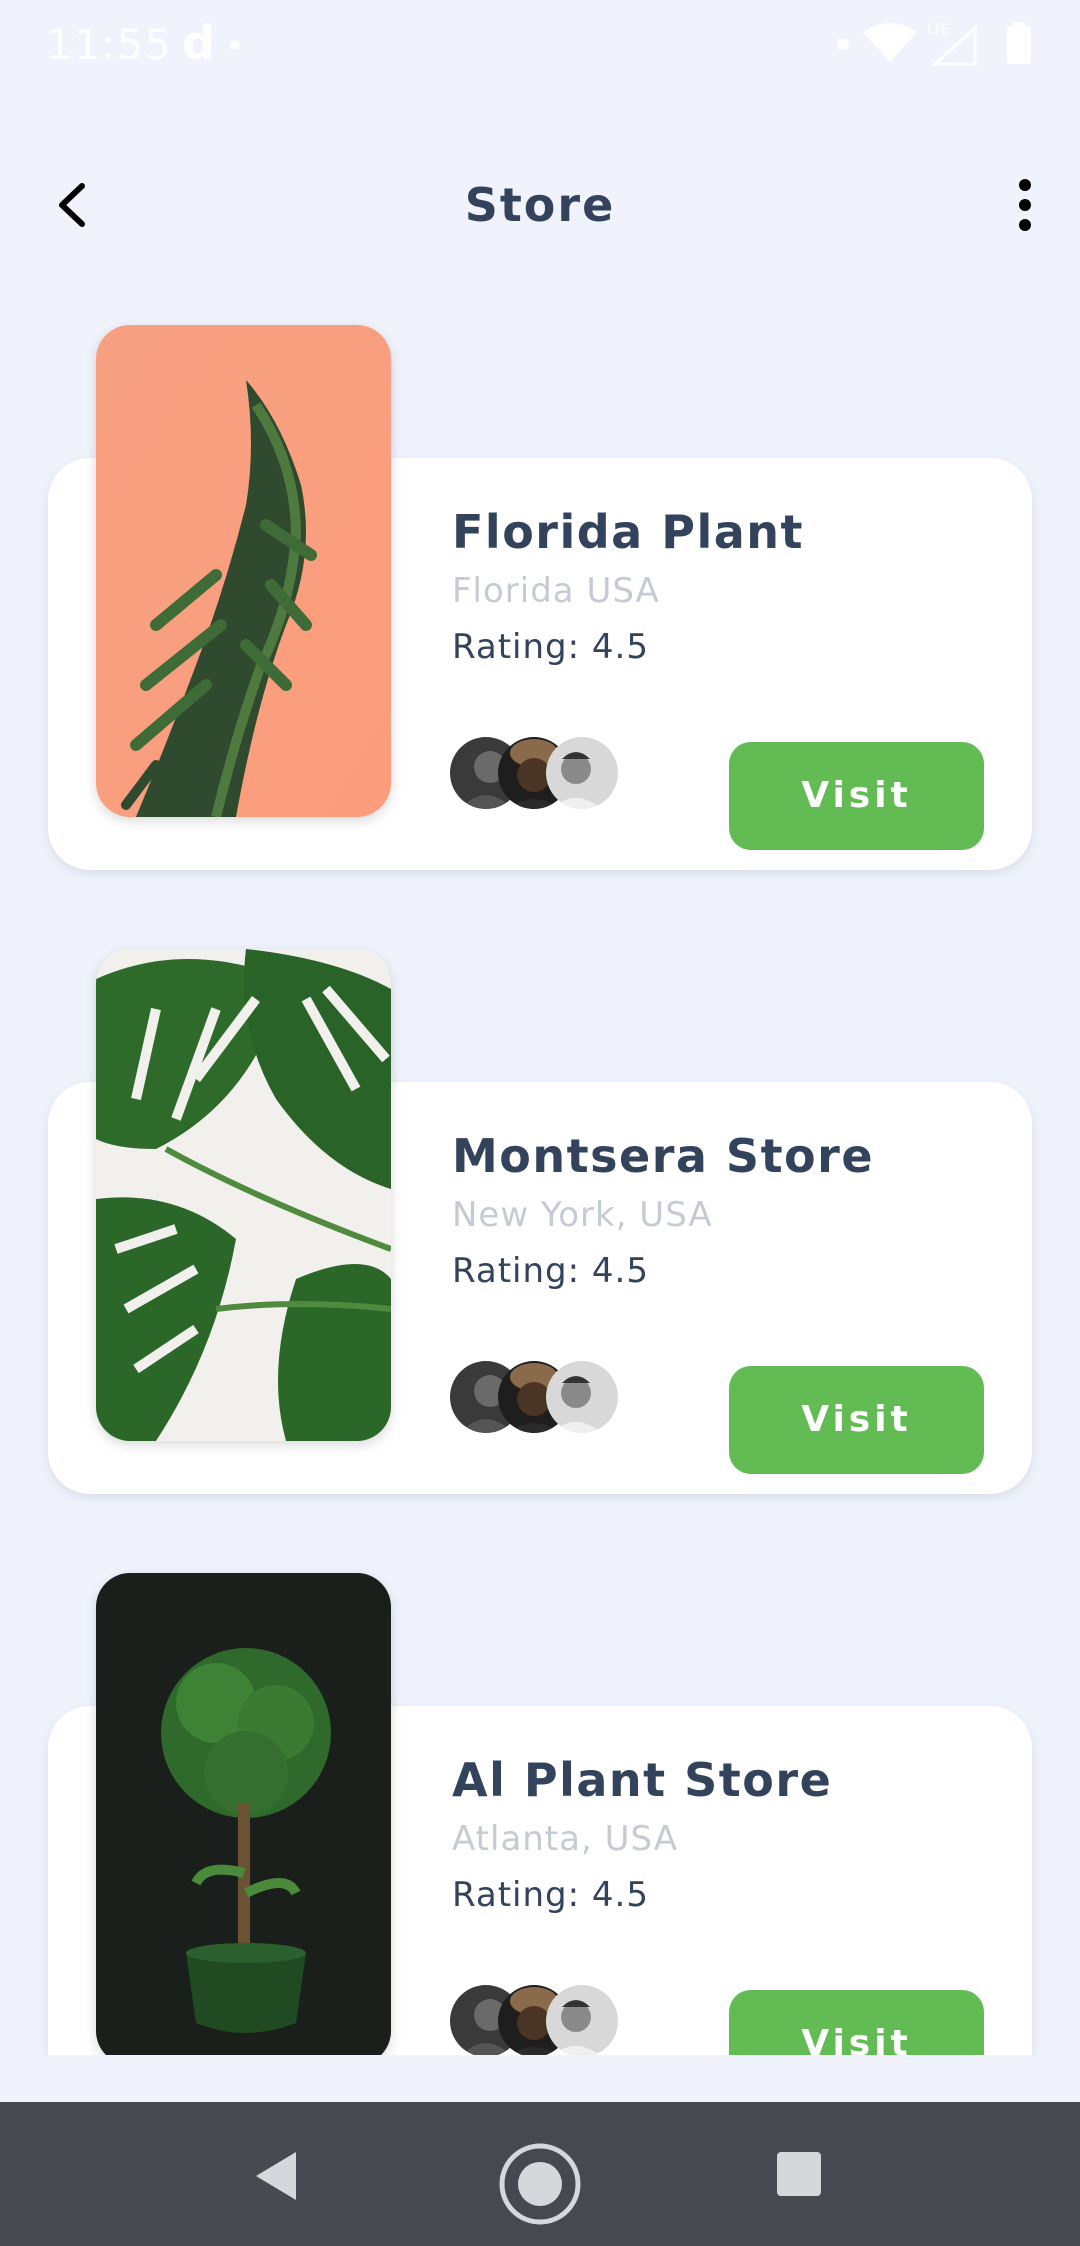 Image resolution: width=1080 pixels, height=2246 pixels. I want to click on nav-home-button, so click(540, 2186).